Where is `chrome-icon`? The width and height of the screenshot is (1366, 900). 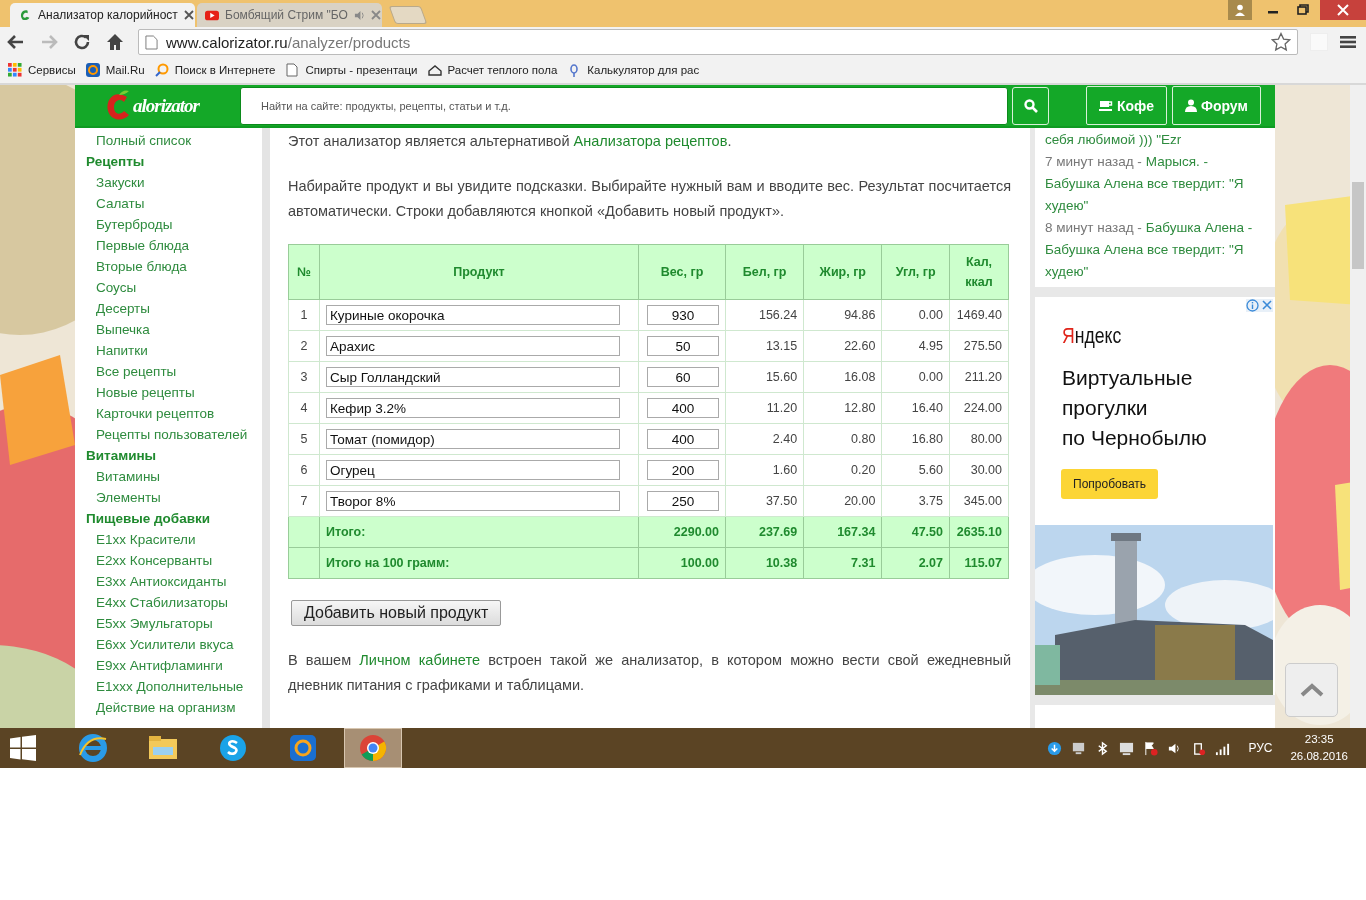 chrome-icon is located at coordinates (373, 748).